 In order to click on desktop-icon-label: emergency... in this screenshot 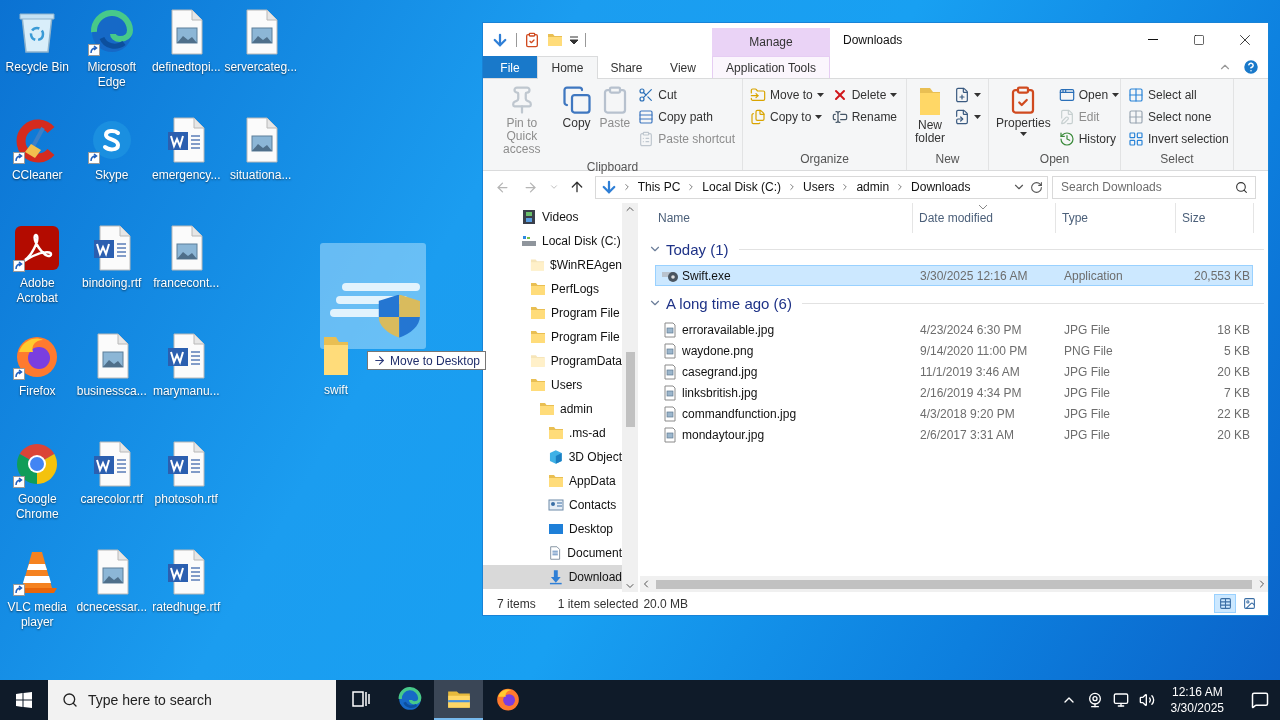, I will do `click(186, 175)`.